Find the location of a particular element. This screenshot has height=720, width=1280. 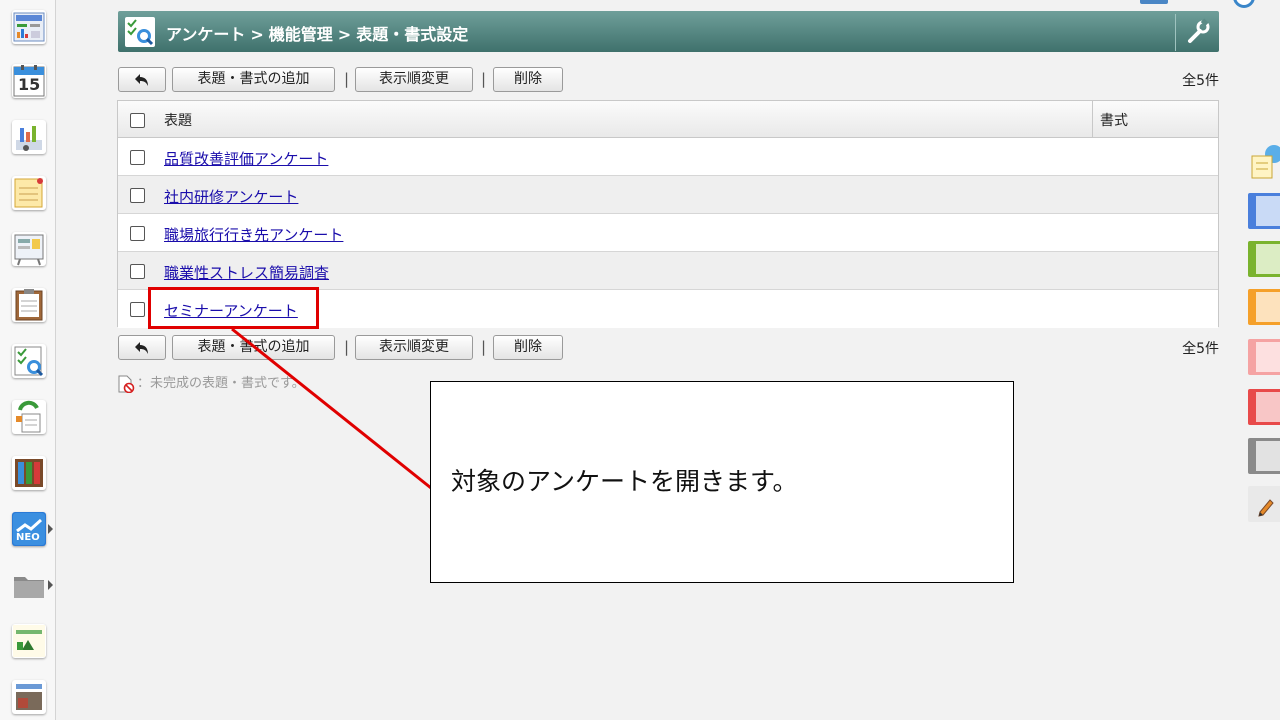

callout-box: 対象のアンケートを開きます。 is located at coordinates (722, 482).